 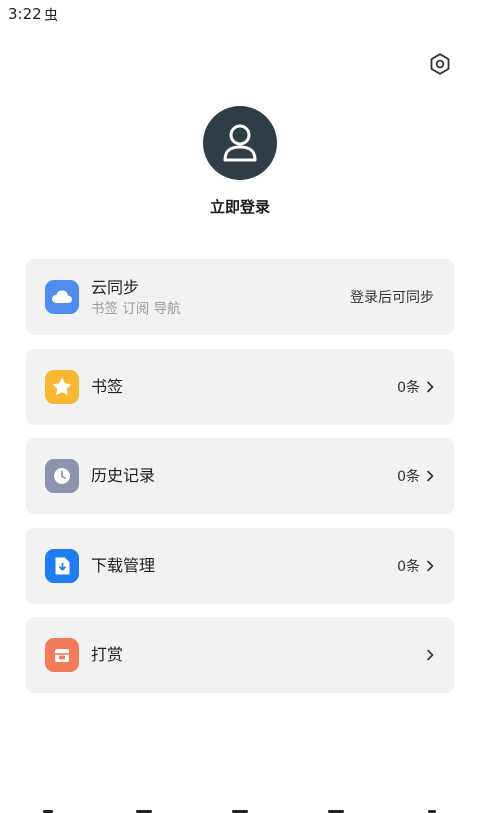 What do you see at coordinates (25, 14) in the screenshot?
I see `status-time: 3:22` at bounding box center [25, 14].